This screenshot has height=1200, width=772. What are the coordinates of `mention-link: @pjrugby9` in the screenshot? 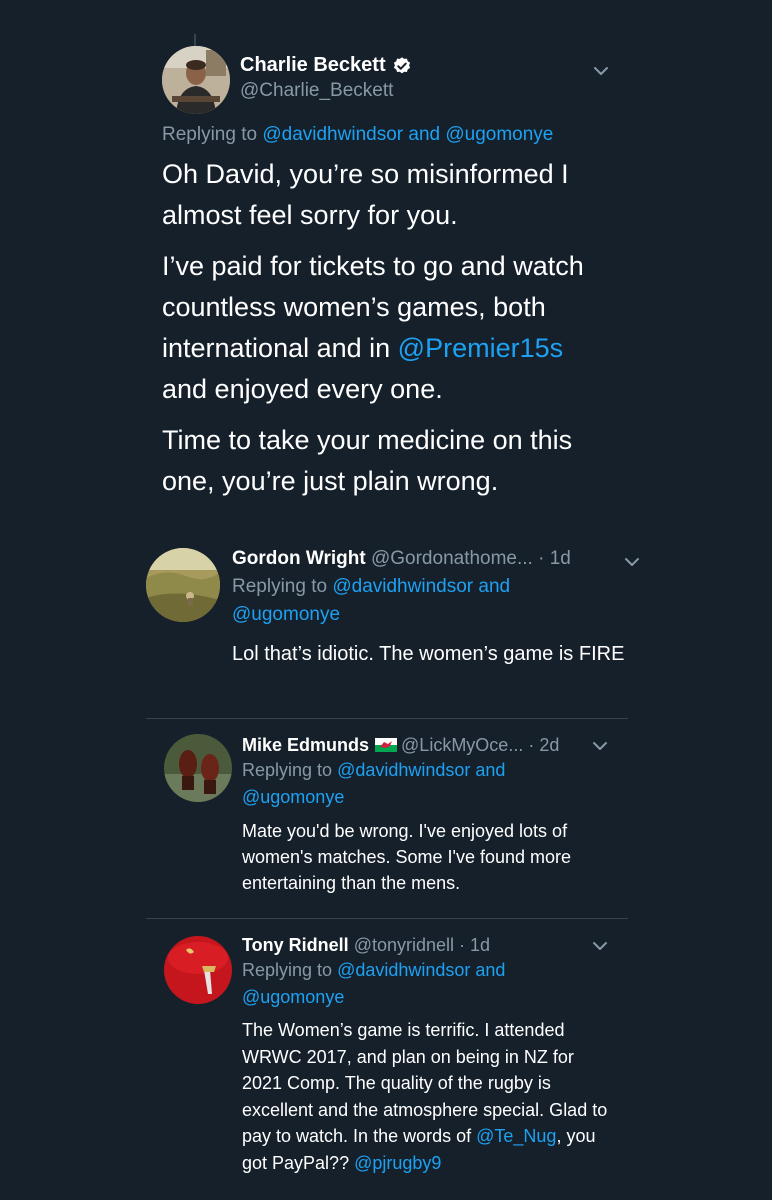 It's located at (397, 1163).